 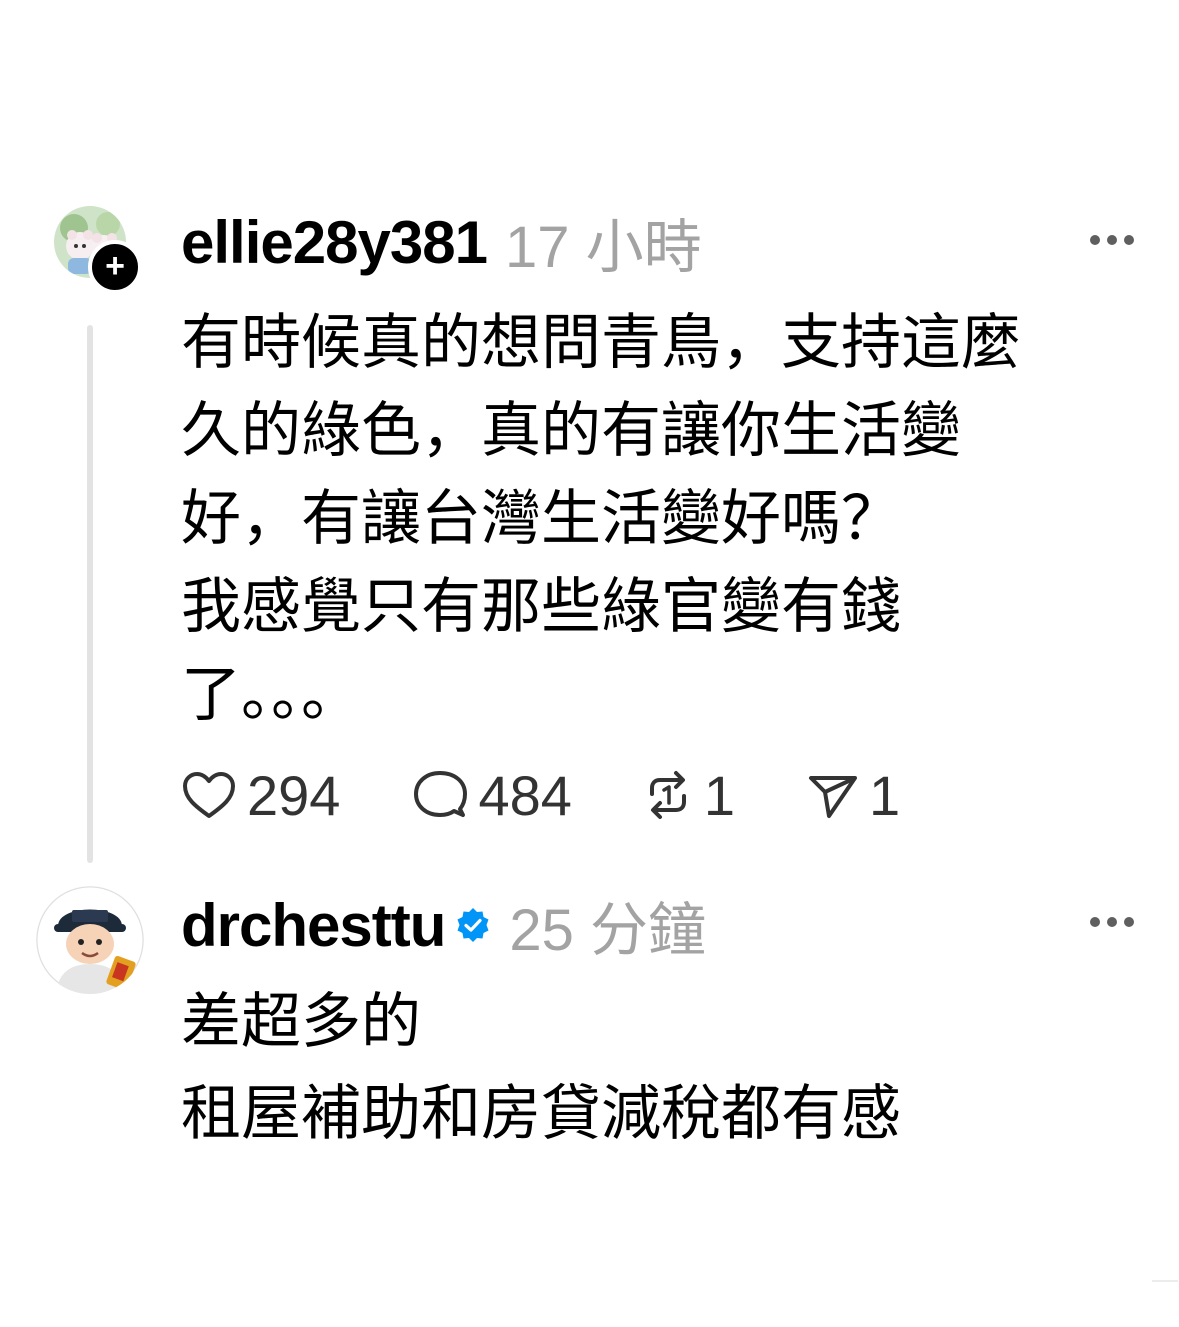 I want to click on divider, so click(x=1165, y=1281).